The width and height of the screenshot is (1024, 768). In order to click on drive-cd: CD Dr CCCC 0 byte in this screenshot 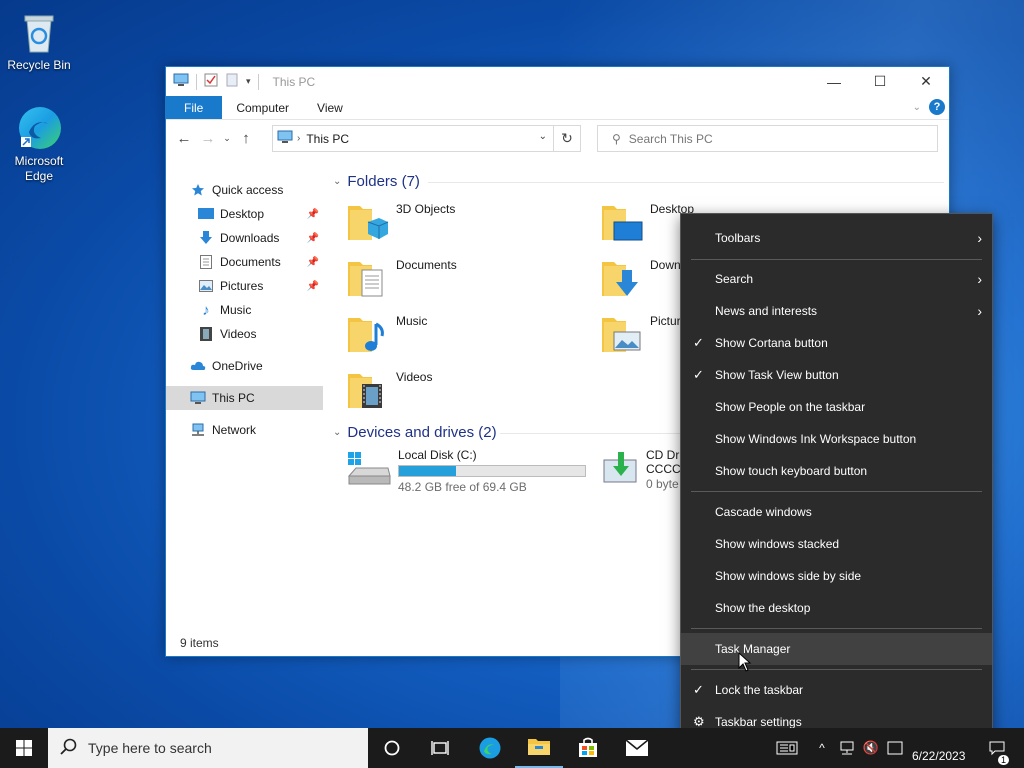, I will do `click(640, 469)`.